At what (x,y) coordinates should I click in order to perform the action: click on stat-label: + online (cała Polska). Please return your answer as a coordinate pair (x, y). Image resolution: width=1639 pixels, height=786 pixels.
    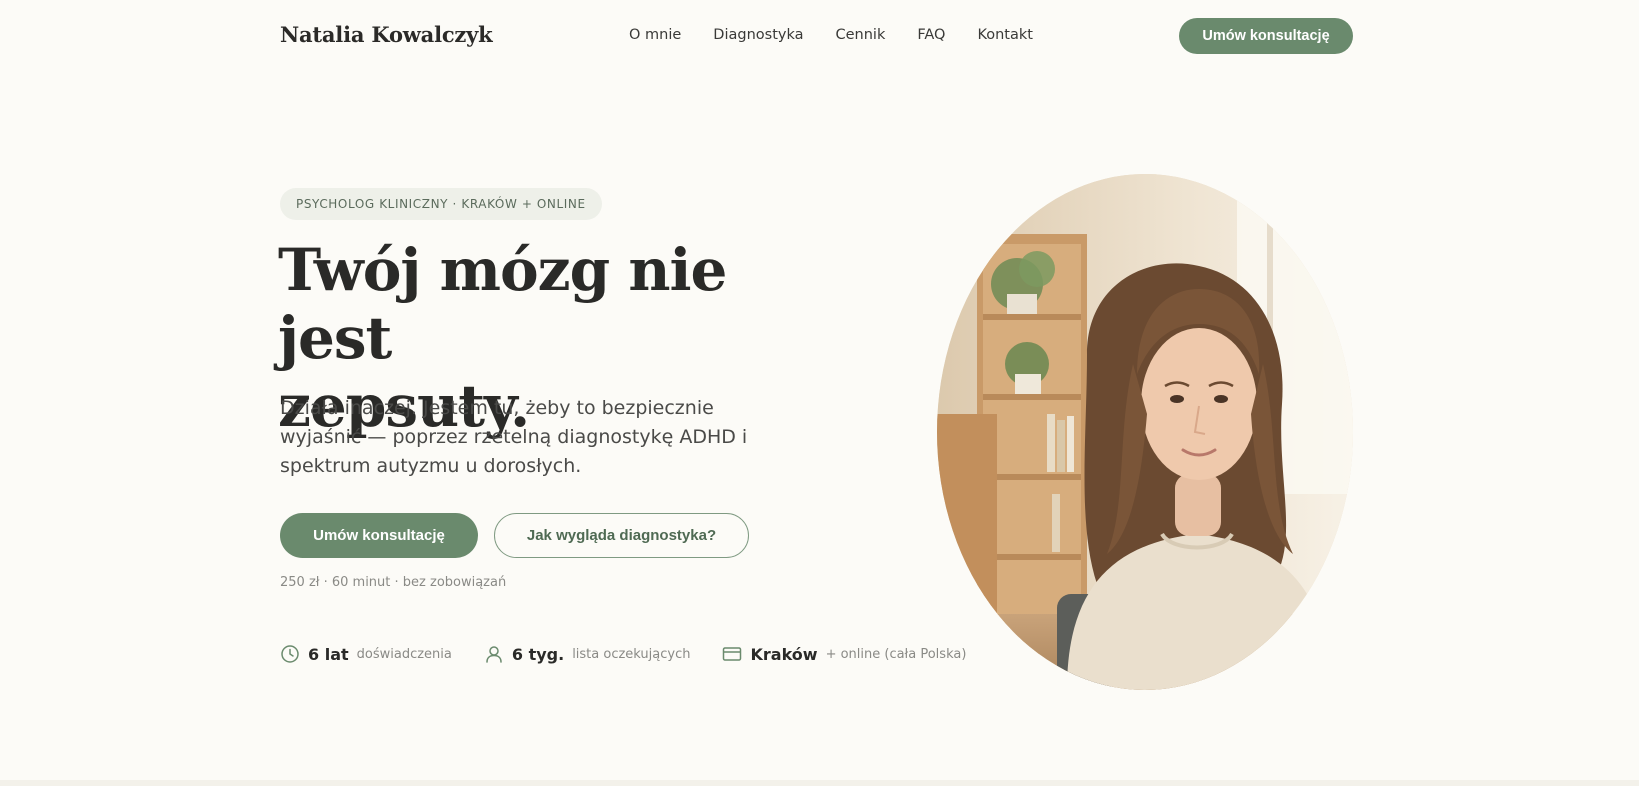
    Looking at the image, I should click on (896, 654).